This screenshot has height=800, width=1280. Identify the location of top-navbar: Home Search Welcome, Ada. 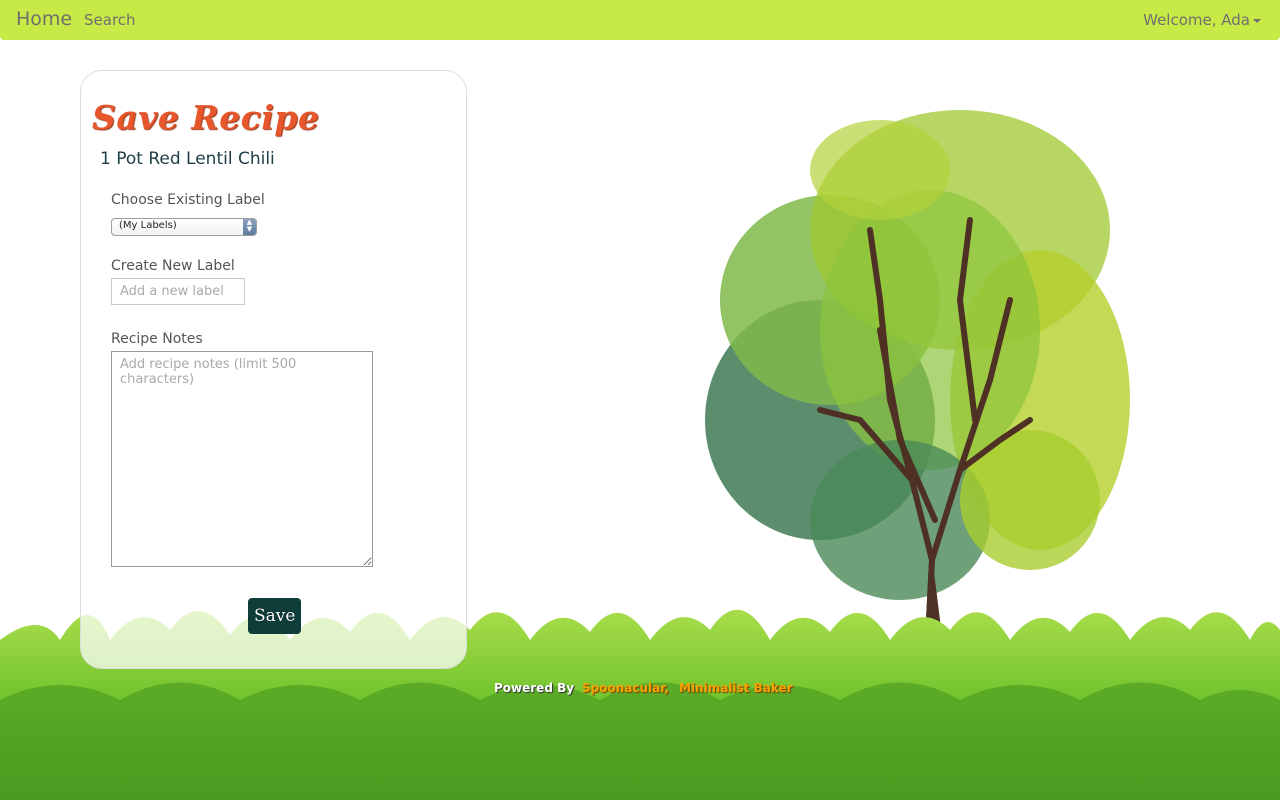
(640, 20).